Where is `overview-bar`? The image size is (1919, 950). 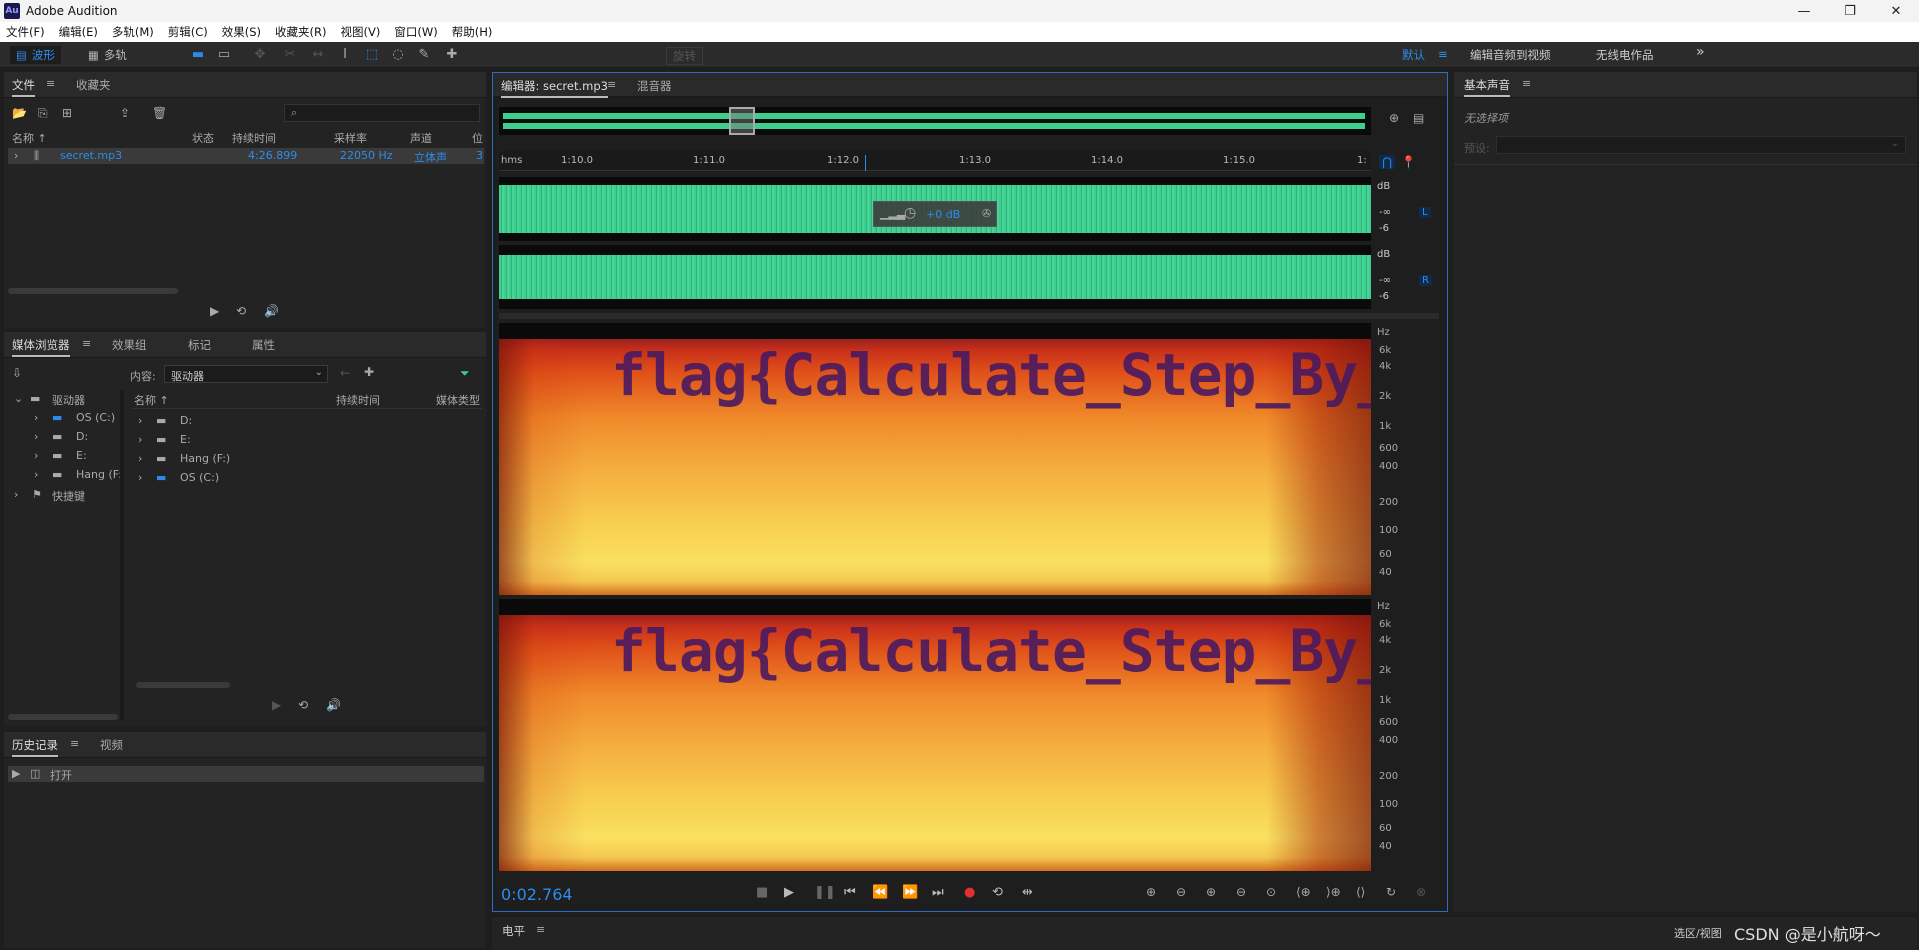 overview-bar is located at coordinates (935, 121).